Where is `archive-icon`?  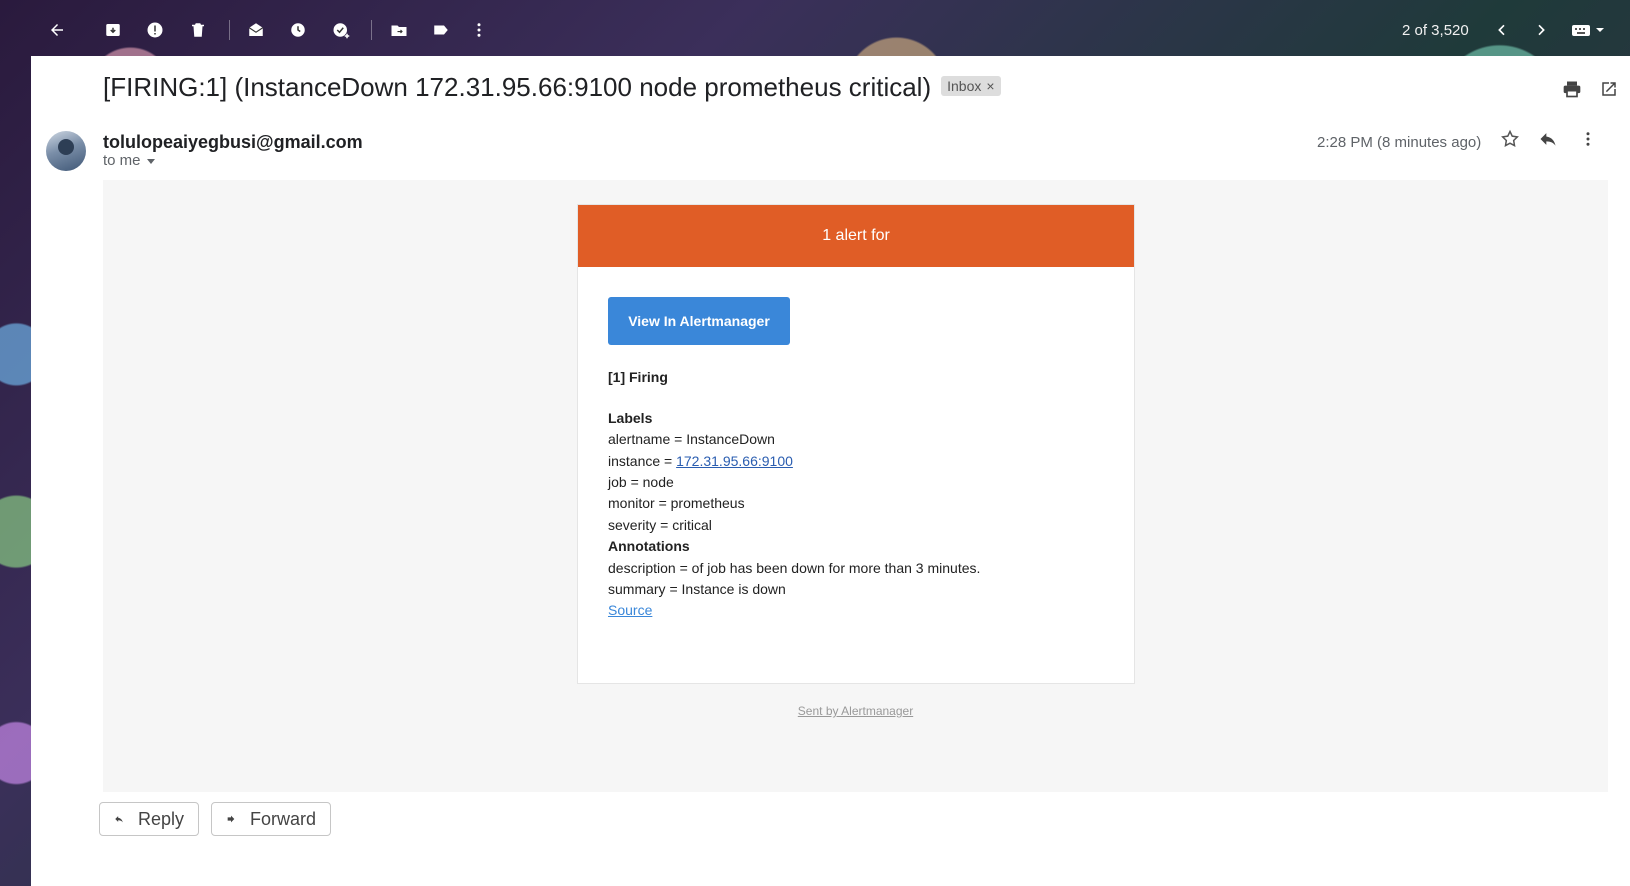
archive-icon is located at coordinates (113, 30).